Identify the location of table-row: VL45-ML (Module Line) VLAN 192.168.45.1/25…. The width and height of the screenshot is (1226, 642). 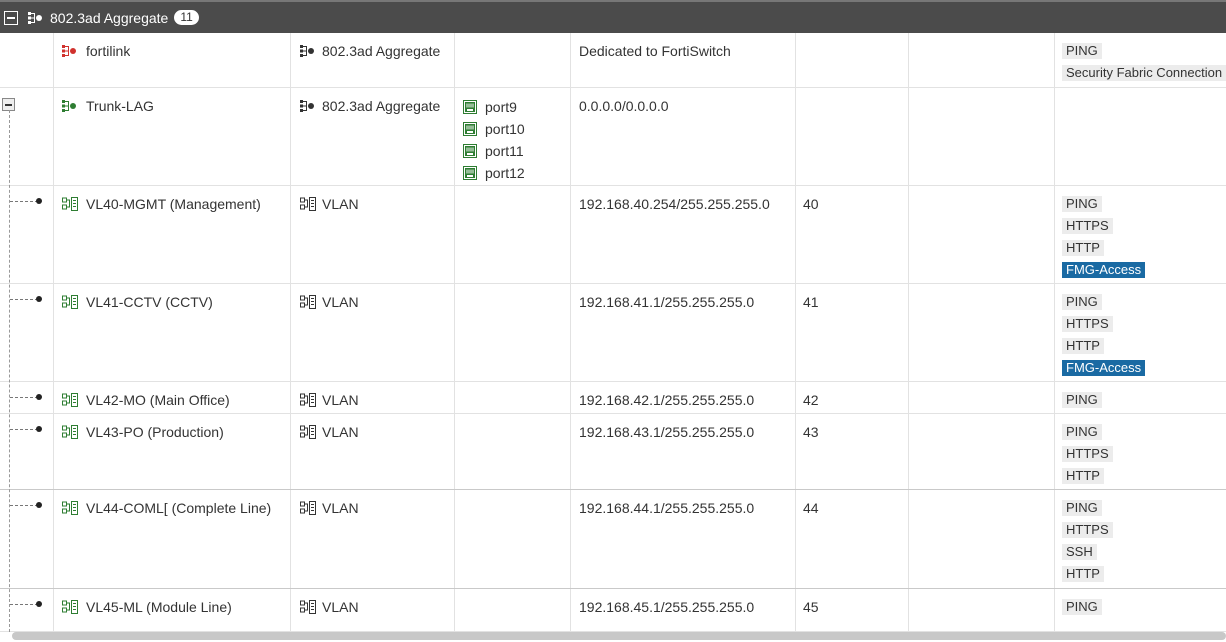
(613, 610).